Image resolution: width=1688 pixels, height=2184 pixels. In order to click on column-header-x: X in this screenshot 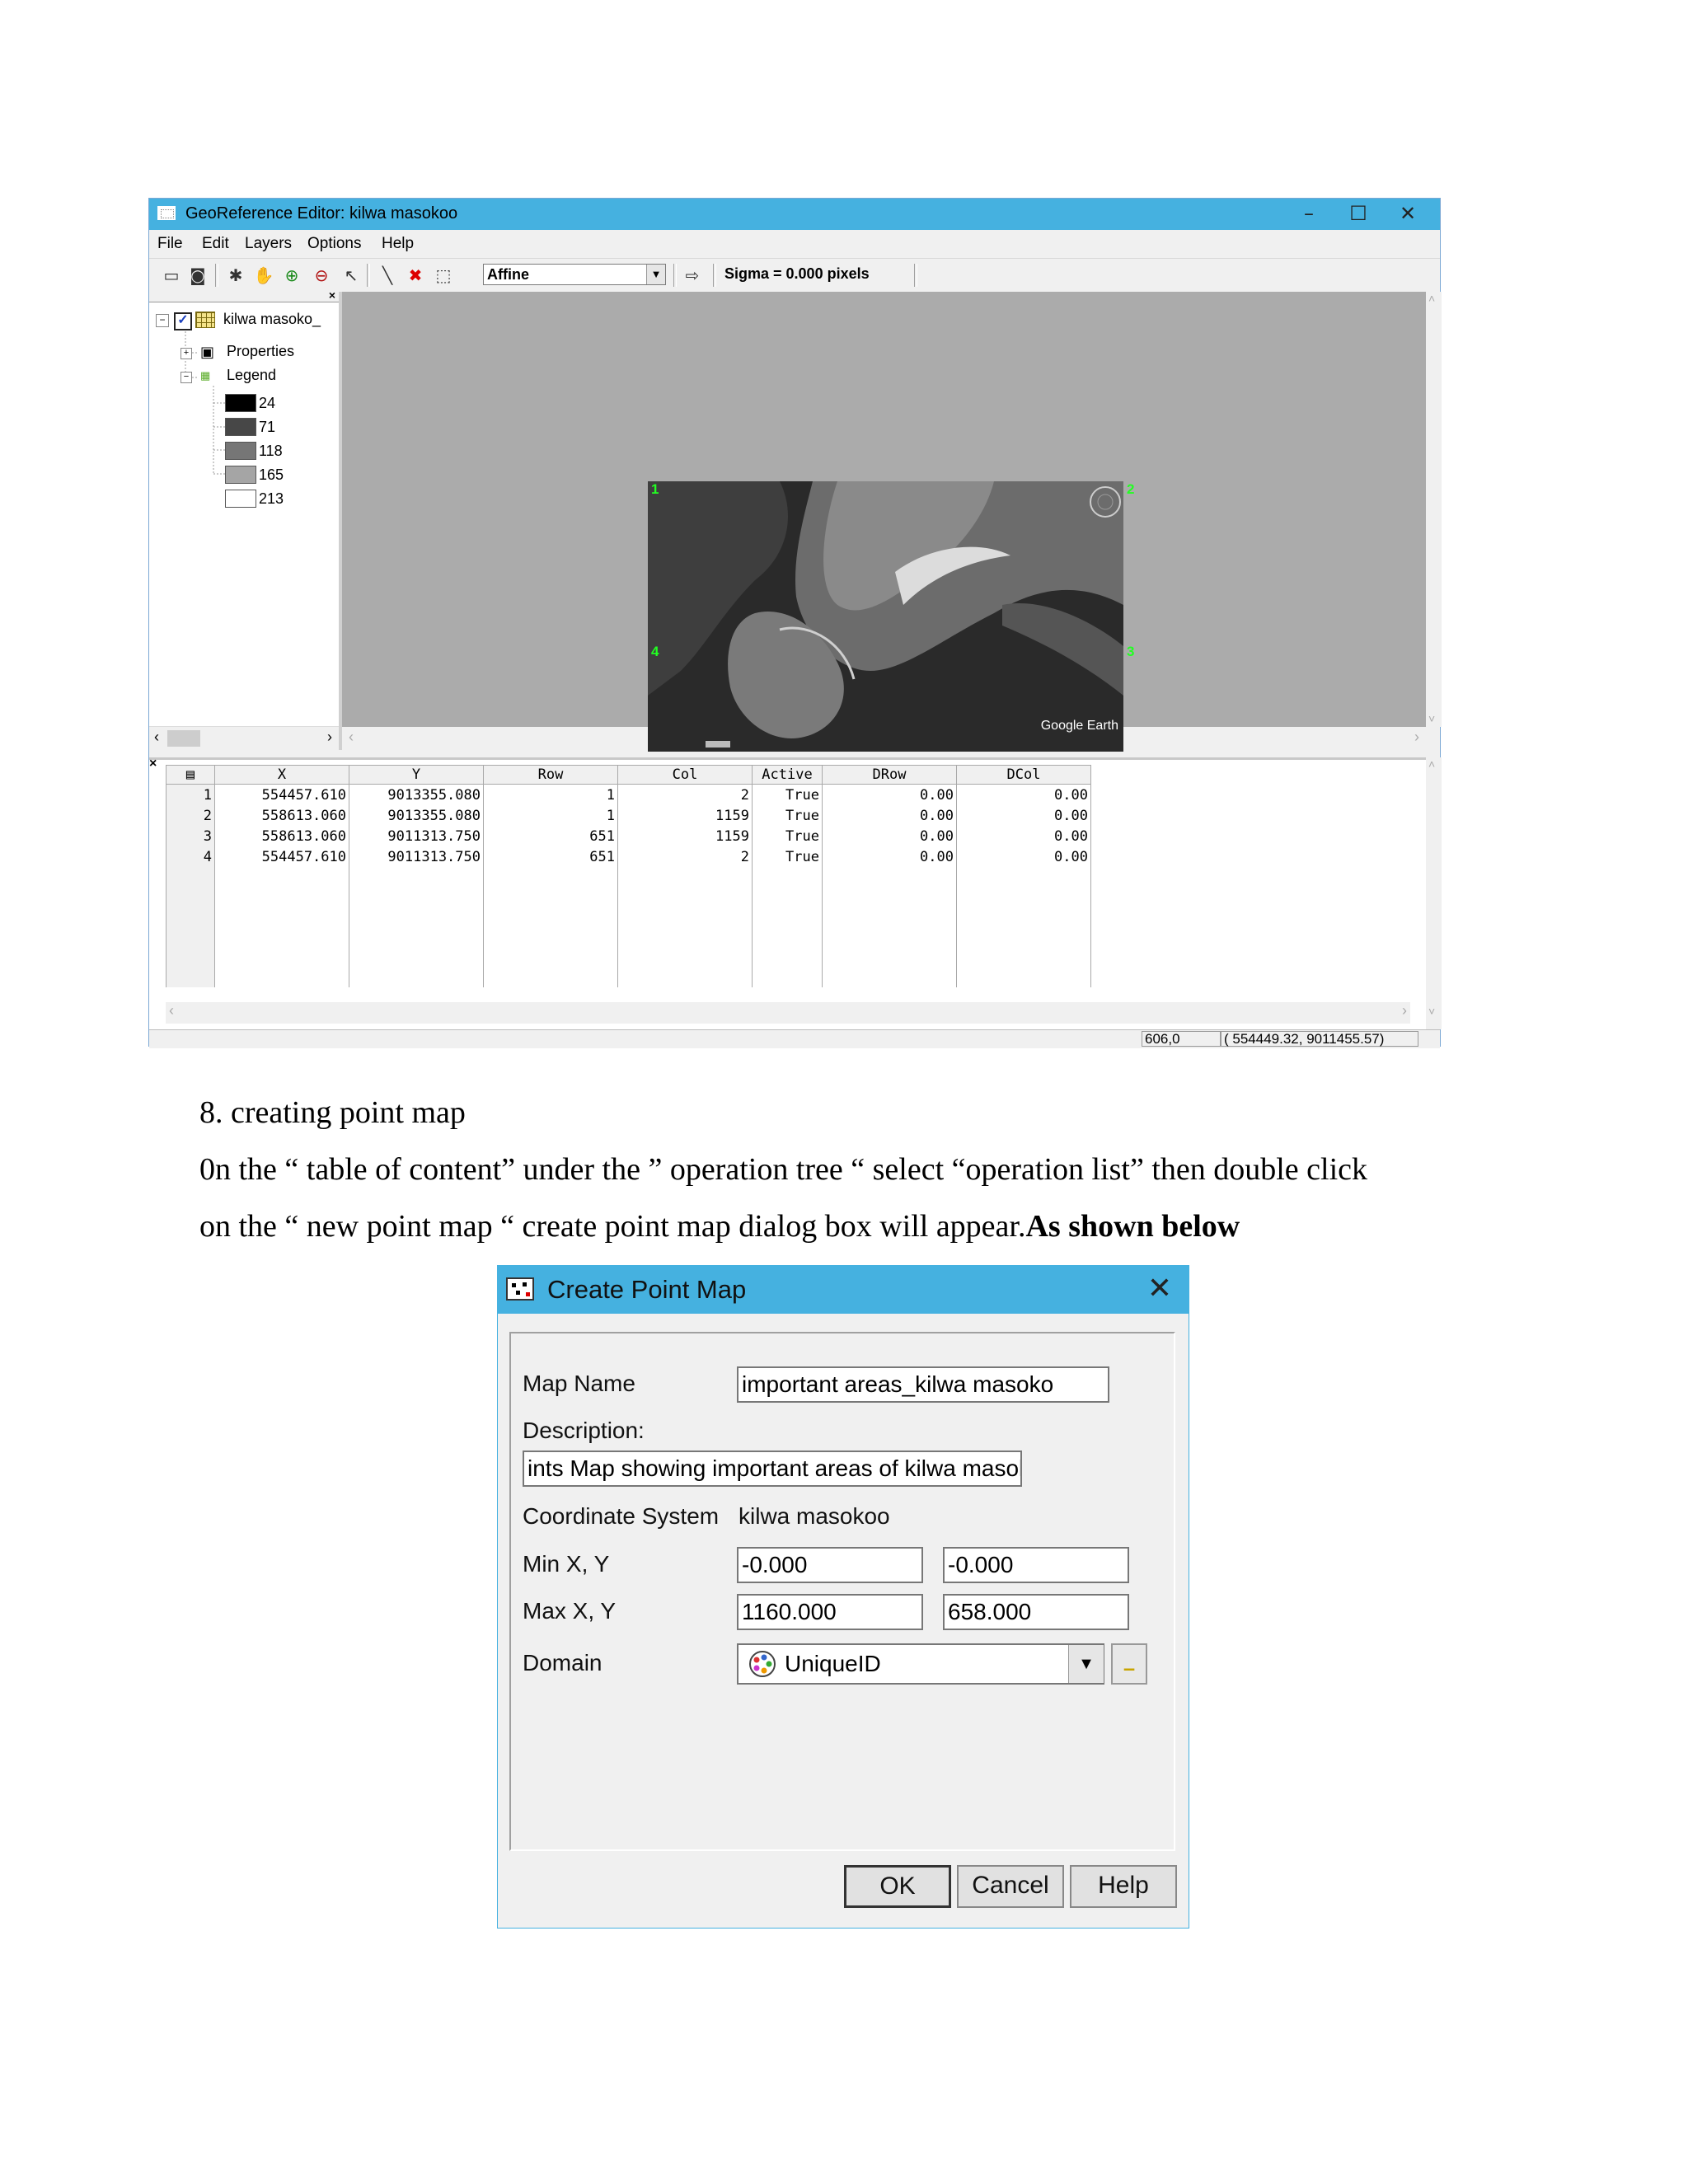, I will do `click(282, 775)`.